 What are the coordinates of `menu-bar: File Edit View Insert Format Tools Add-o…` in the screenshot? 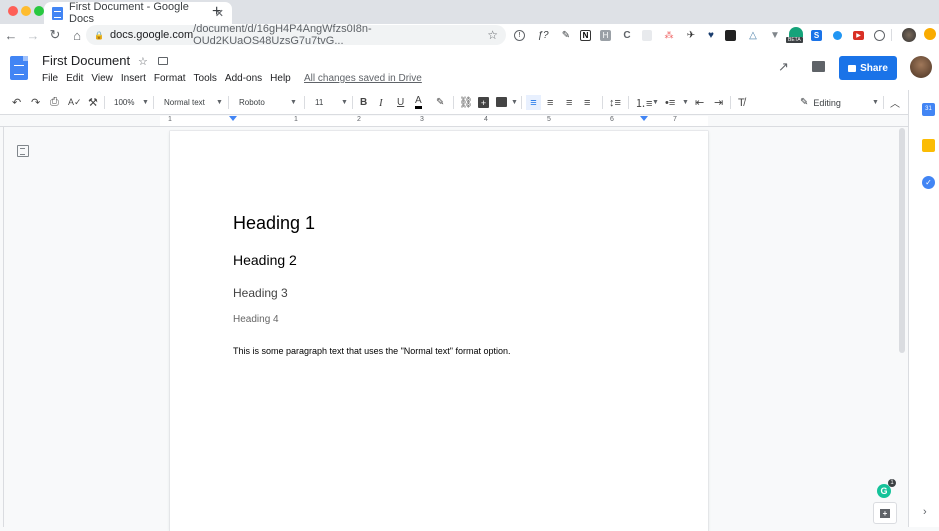 It's located at (170, 78).